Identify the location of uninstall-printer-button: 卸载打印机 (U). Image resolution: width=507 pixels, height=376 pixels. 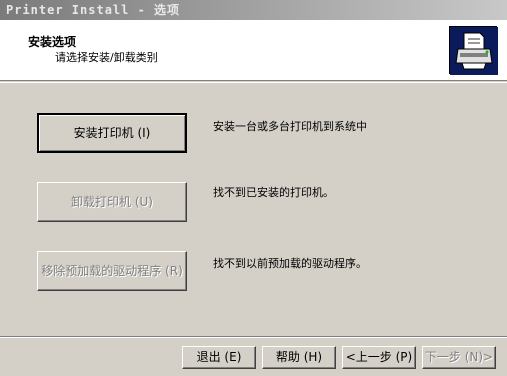
(112, 202).